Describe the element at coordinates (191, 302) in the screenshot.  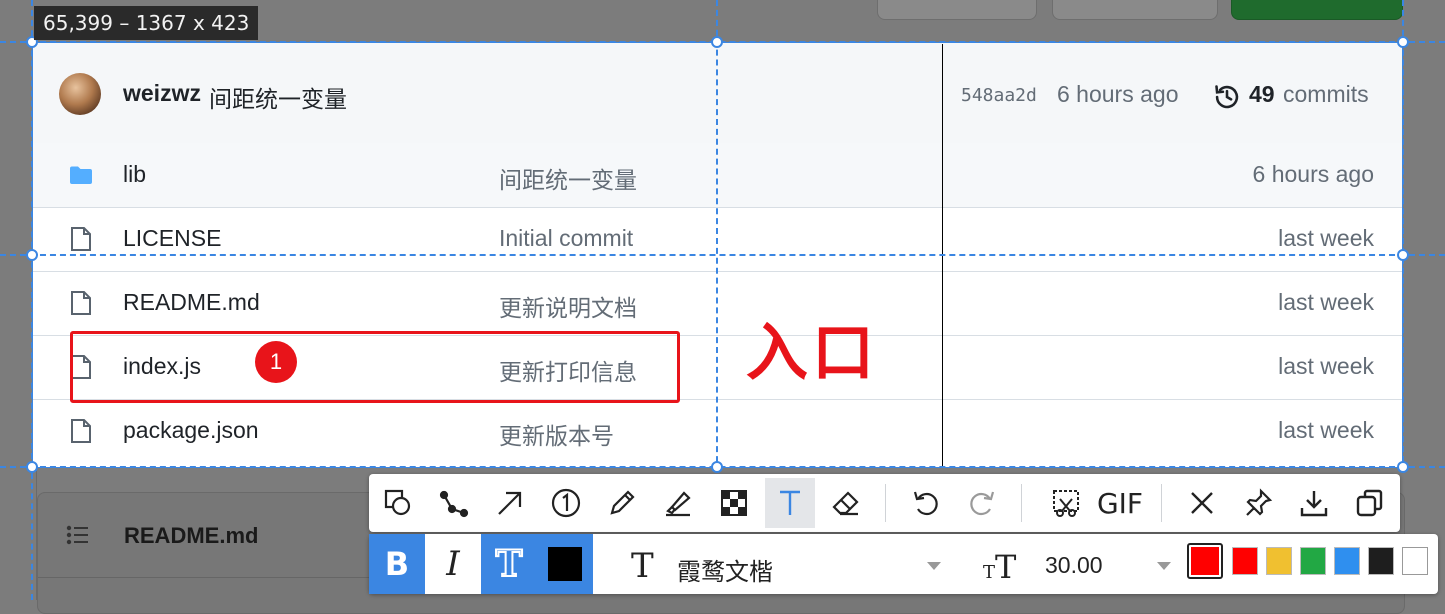
I see `file-name: README.md` at that location.